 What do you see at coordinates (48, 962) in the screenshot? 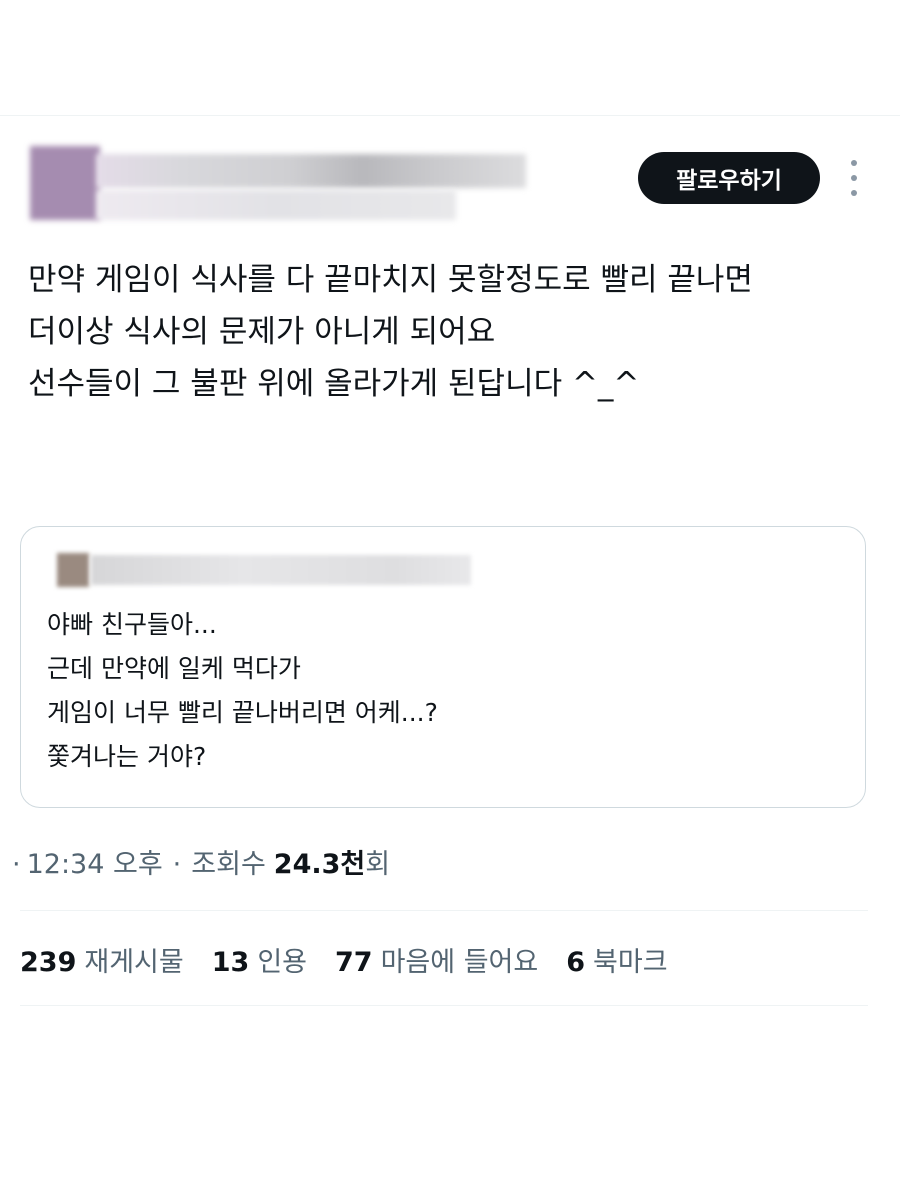
I see `reposts-count: 239` at bounding box center [48, 962].